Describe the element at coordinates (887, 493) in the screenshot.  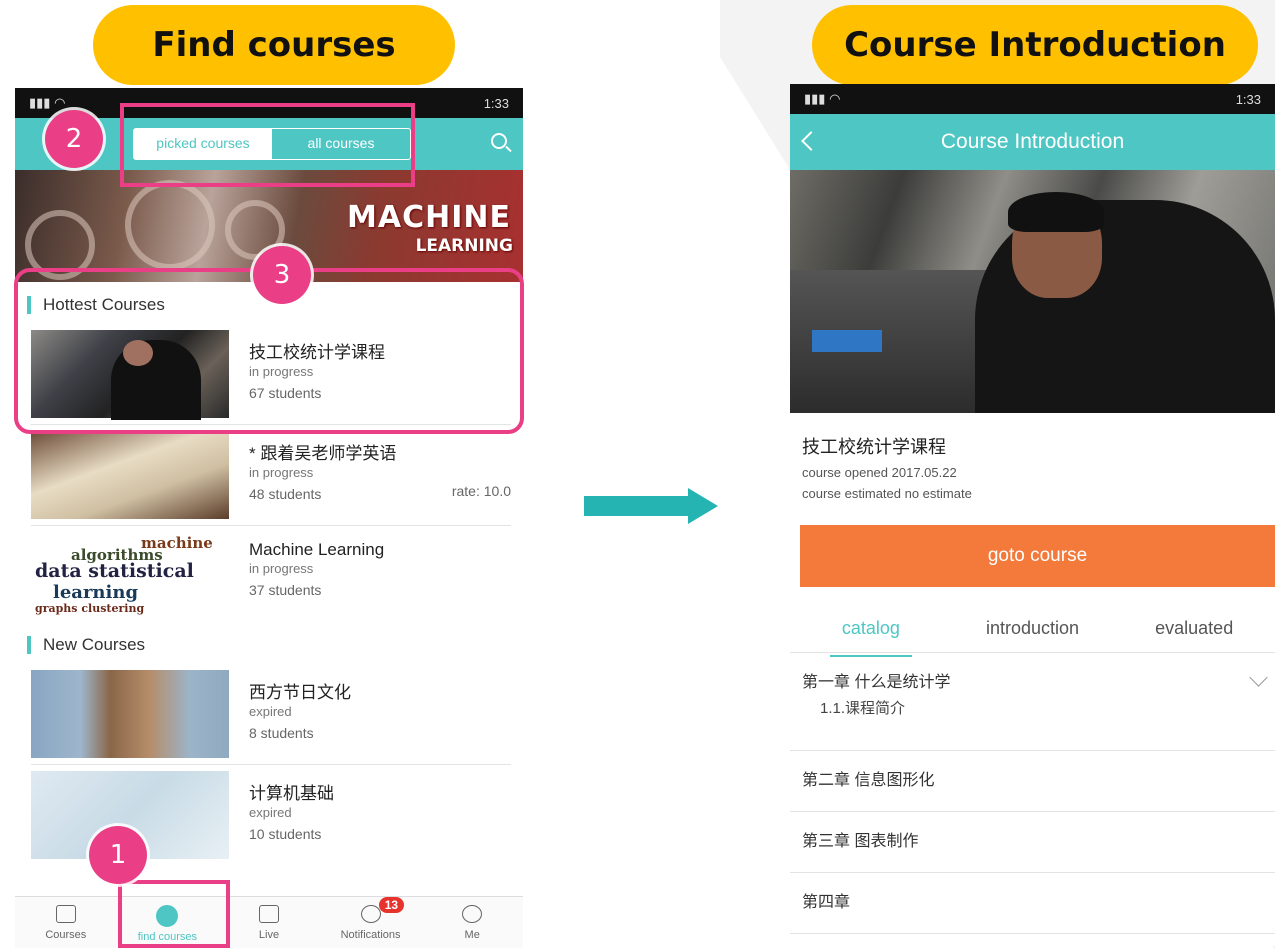
I see `course-estimated: course estimated no estimate` at that location.